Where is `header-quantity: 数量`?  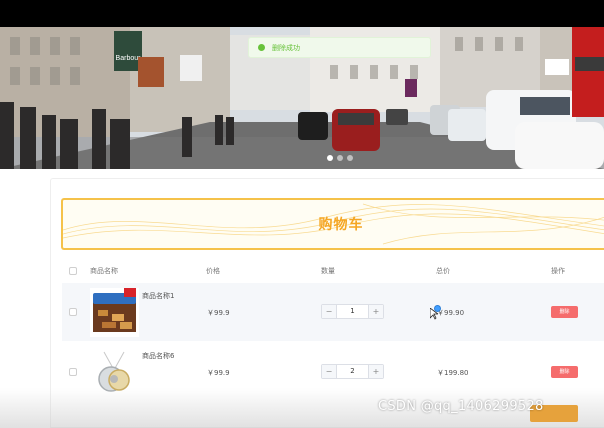 header-quantity: 数量 is located at coordinates (328, 271).